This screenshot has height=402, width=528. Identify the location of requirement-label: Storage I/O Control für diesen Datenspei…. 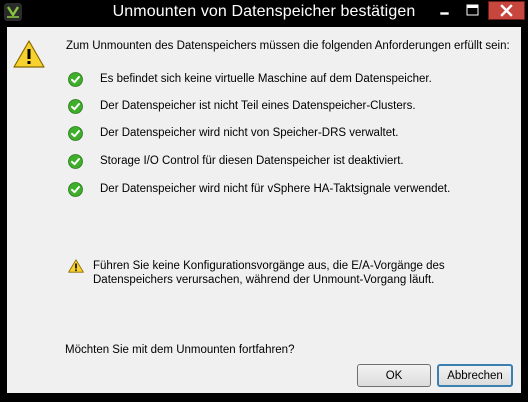
(252, 161).